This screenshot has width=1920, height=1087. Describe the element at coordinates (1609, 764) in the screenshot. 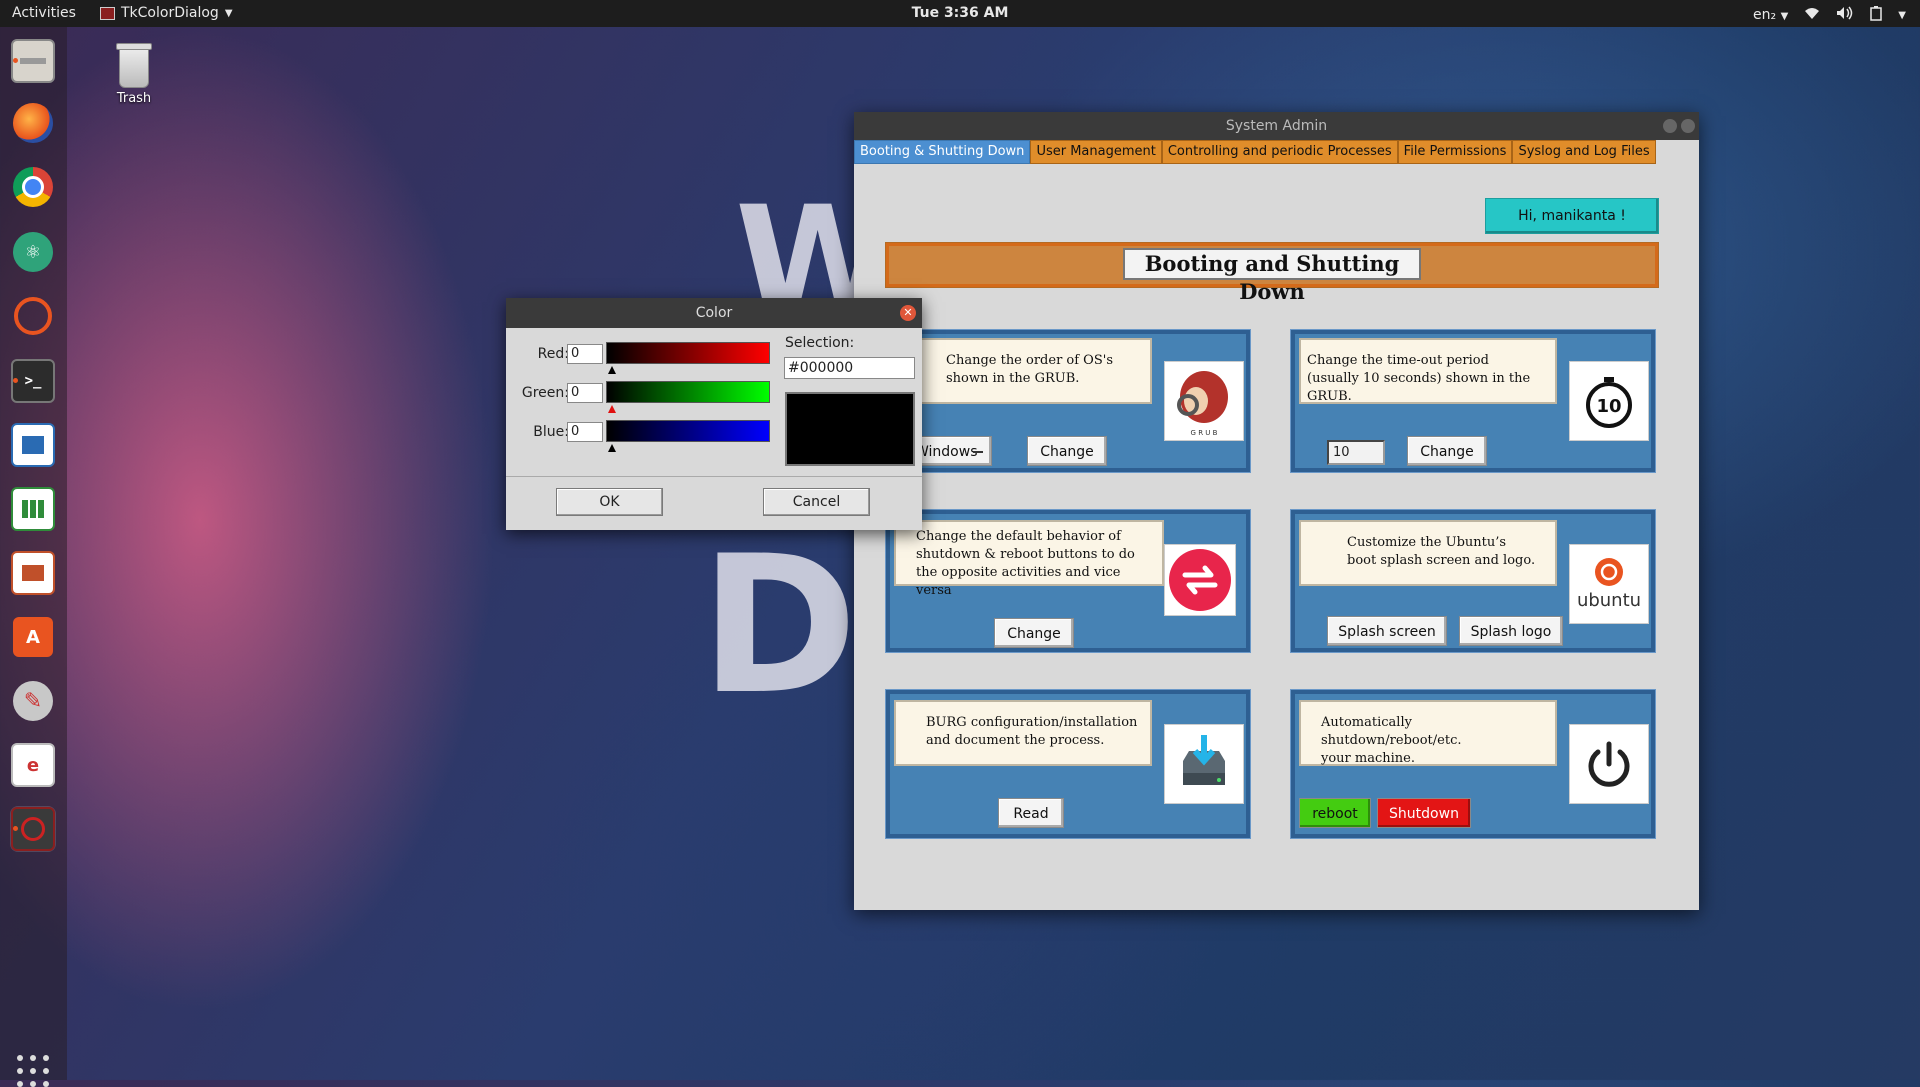

I see `power-icon` at that location.